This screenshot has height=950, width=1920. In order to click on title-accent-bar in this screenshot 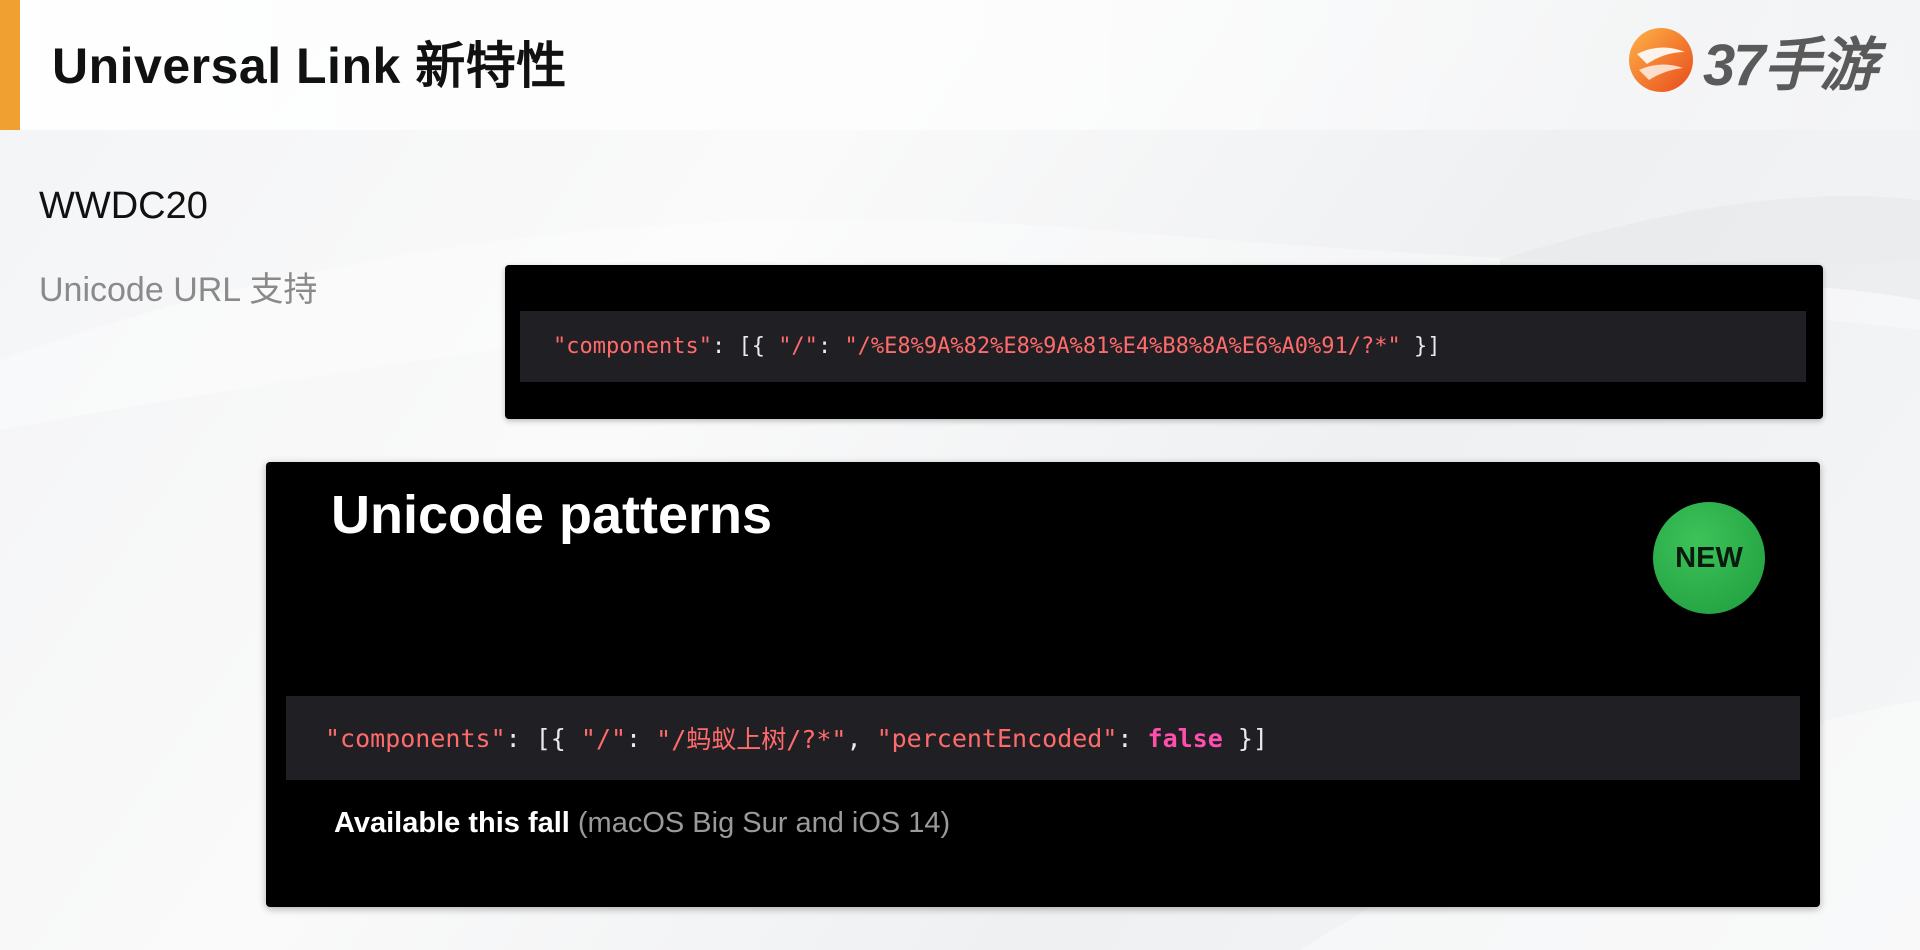, I will do `click(10, 65)`.